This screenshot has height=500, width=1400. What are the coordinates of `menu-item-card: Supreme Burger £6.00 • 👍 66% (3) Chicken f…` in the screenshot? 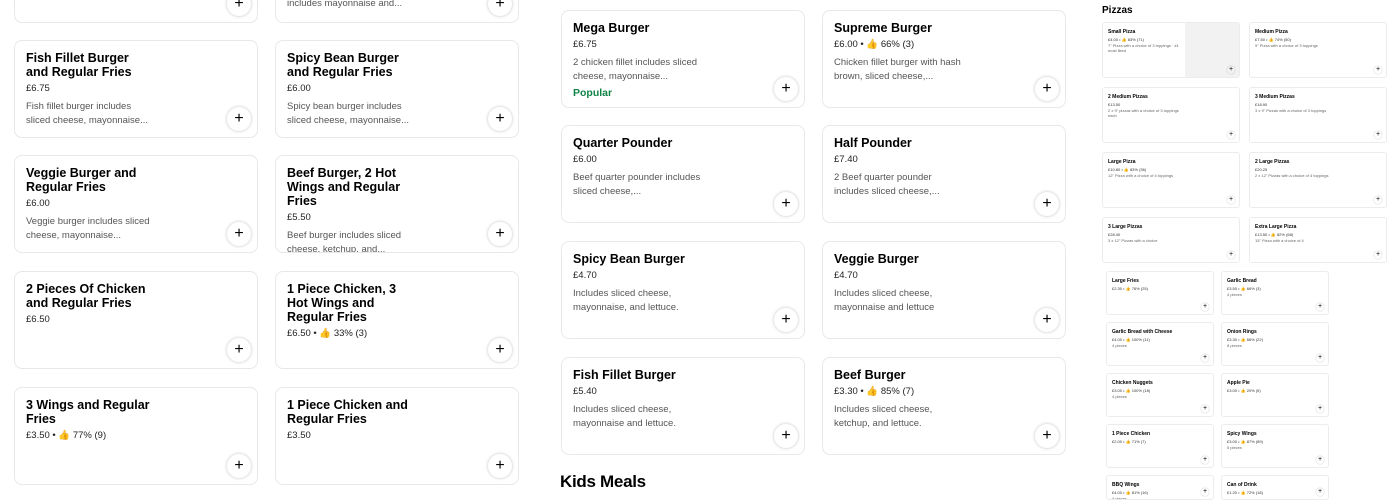 It's located at (944, 59).